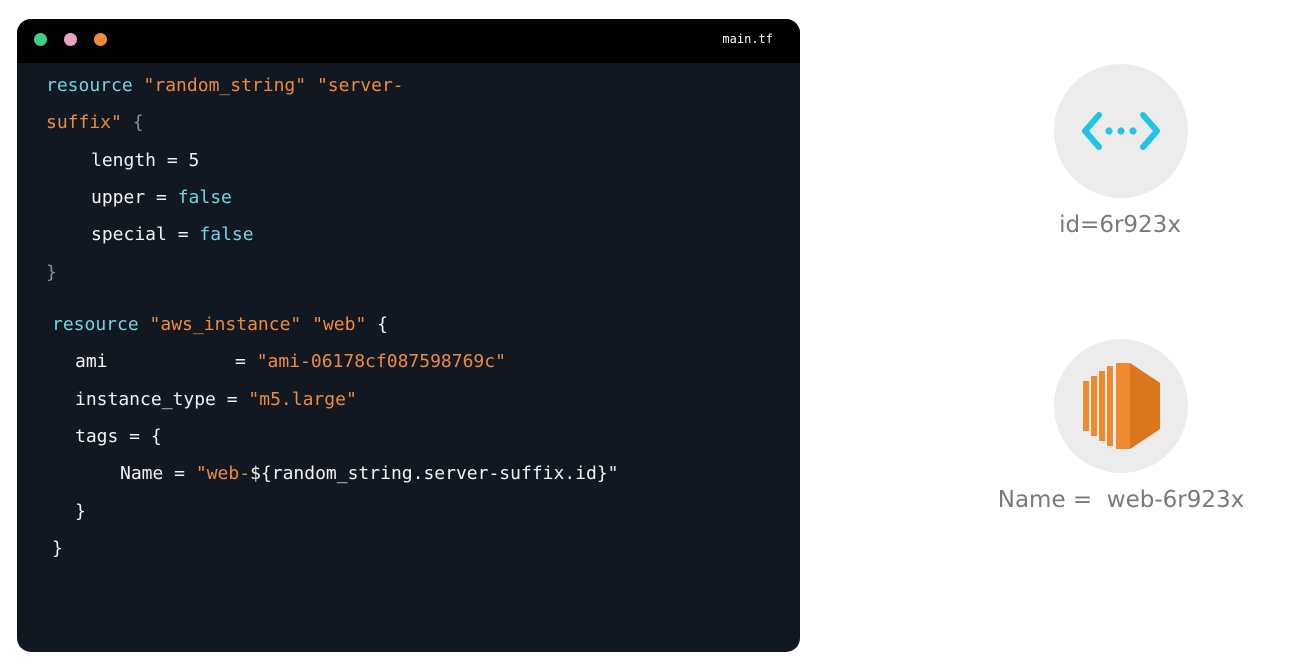 This screenshot has width=1289, height=666. I want to click on code-text: = 5, so click(183, 160).